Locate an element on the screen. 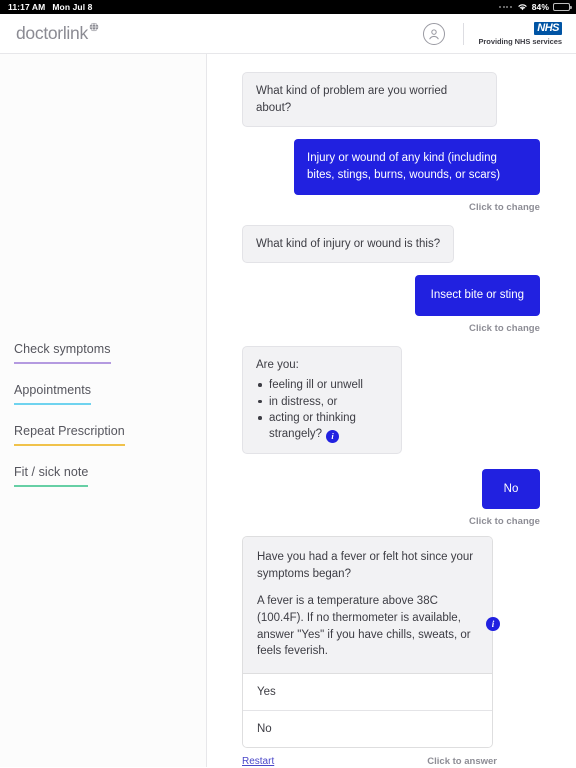 The height and width of the screenshot is (768, 576). wifi-icon is located at coordinates (522, 7).